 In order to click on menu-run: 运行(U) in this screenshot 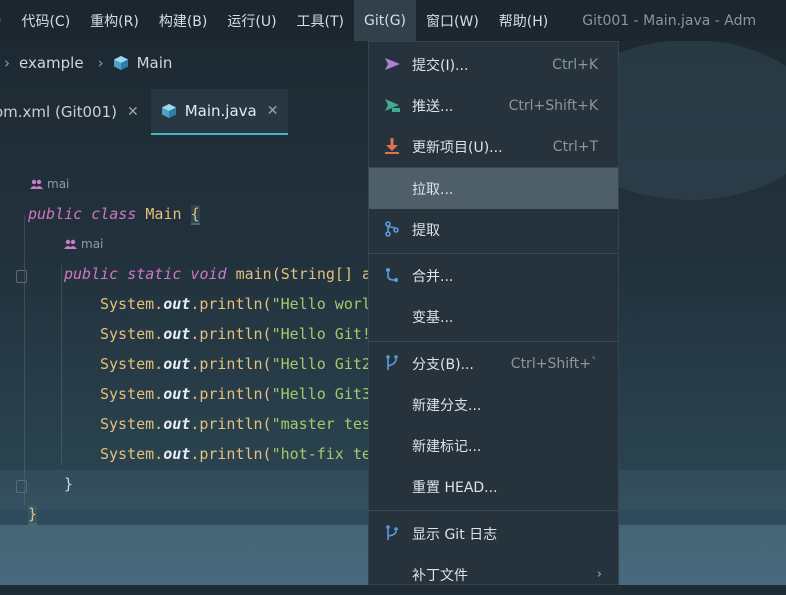, I will do `click(251, 20)`.